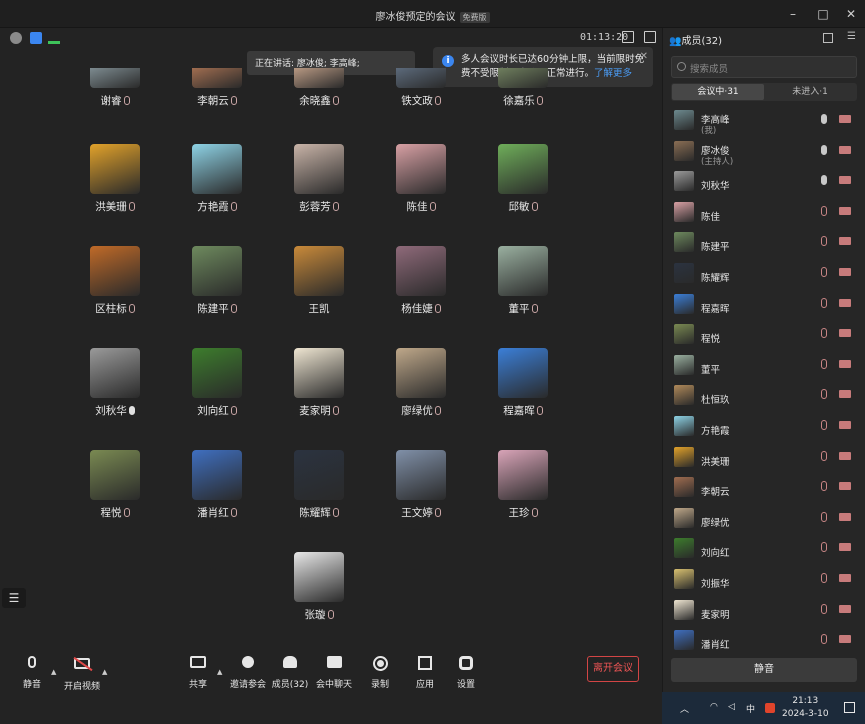 This screenshot has height=724, width=865. I want to click on start-video-button: 开启视频, so click(82, 674).